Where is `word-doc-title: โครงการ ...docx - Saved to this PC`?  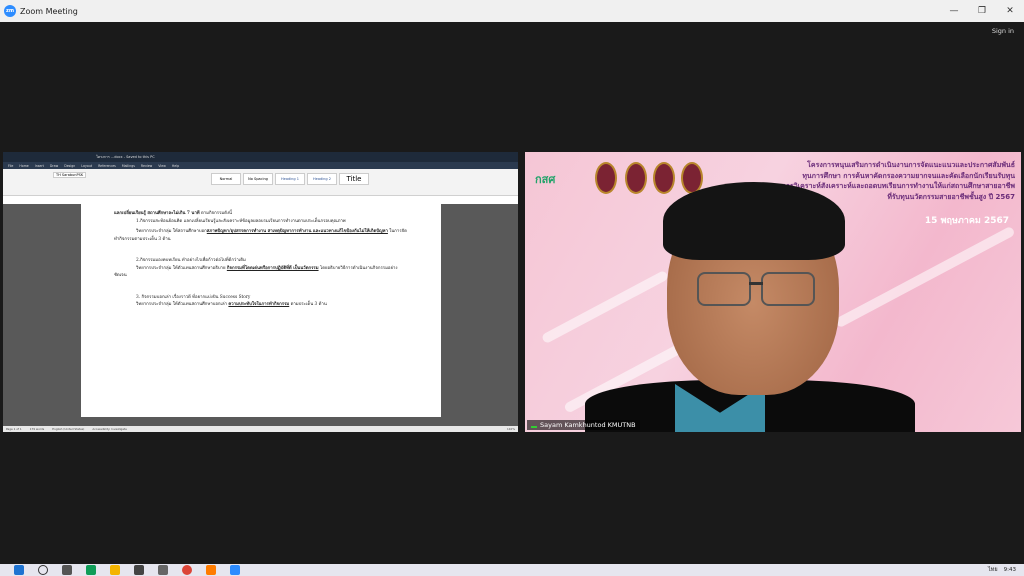
word-doc-title: โครงการ ...docx - Saved to this PC is located at coordinates (125, 157).